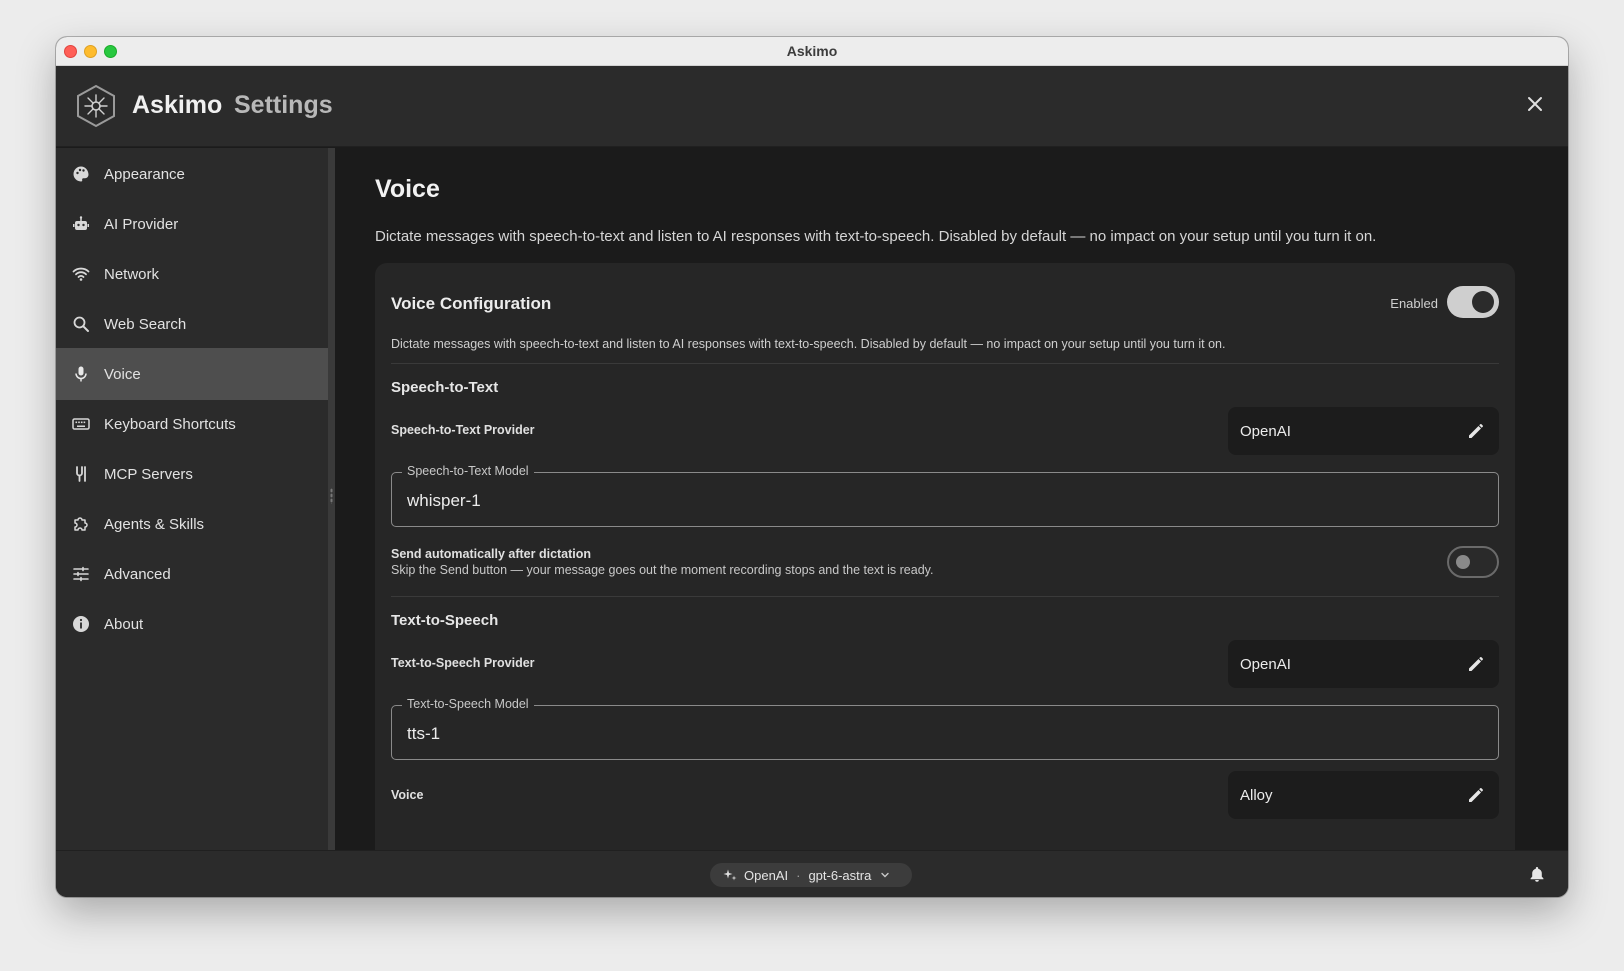  I want to click on stt-provider-label: Speech-to-Text Provider, so click(463, 430).